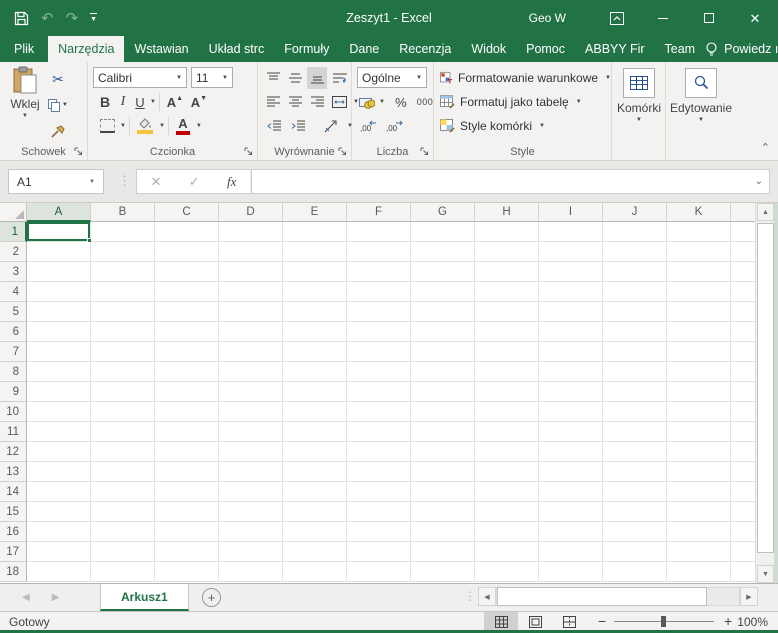 The height and width of the screenshot is (633, 778). I want to click on cell-G3, so click(443, 272).